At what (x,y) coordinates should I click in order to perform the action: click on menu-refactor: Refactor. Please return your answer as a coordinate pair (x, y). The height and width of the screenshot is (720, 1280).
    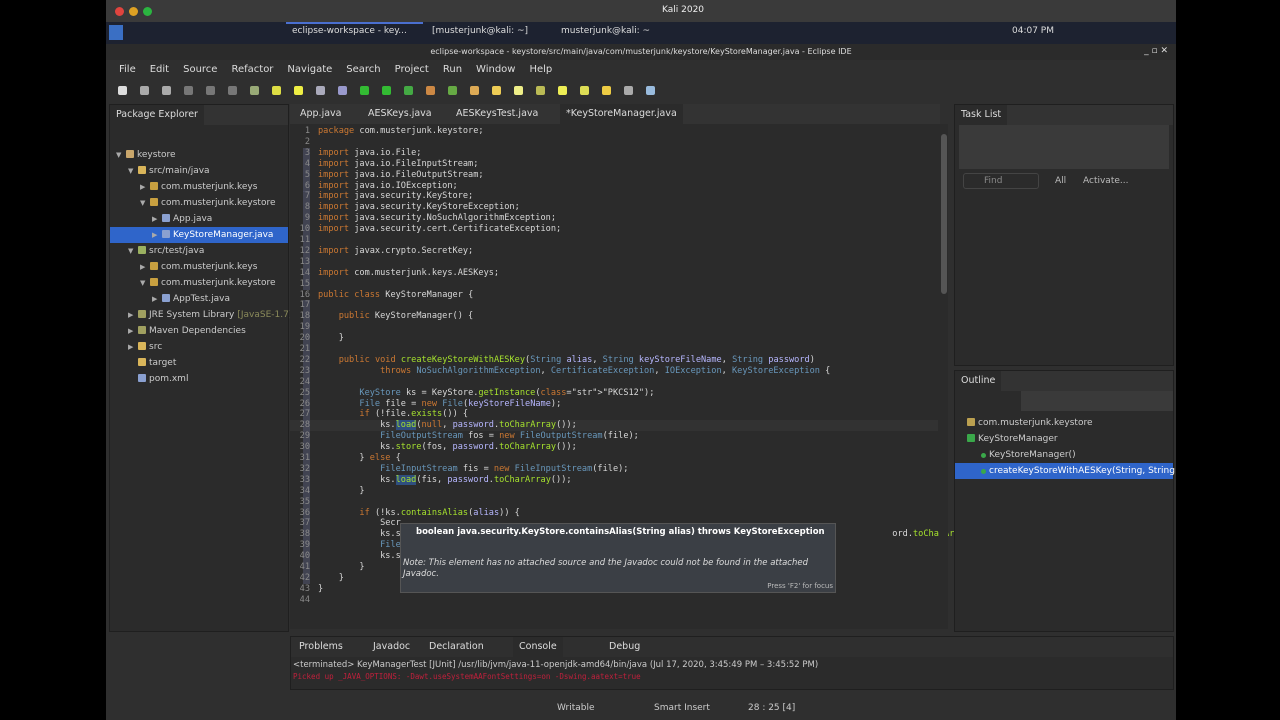
    Looking at the image, I should click on (252, 70).